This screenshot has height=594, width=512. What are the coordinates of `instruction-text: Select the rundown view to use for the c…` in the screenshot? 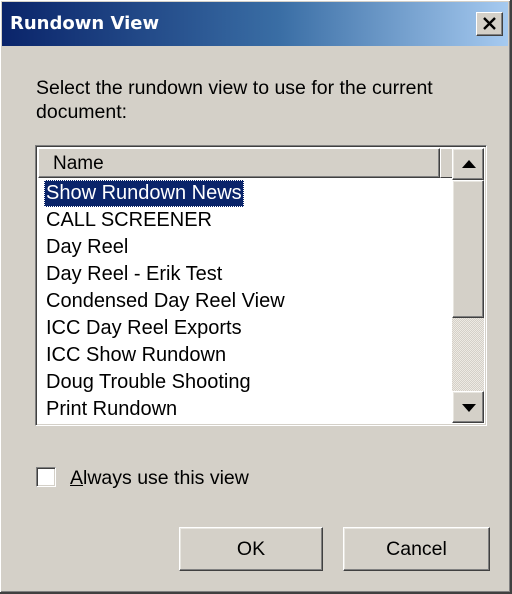 It's located at (234, 100).